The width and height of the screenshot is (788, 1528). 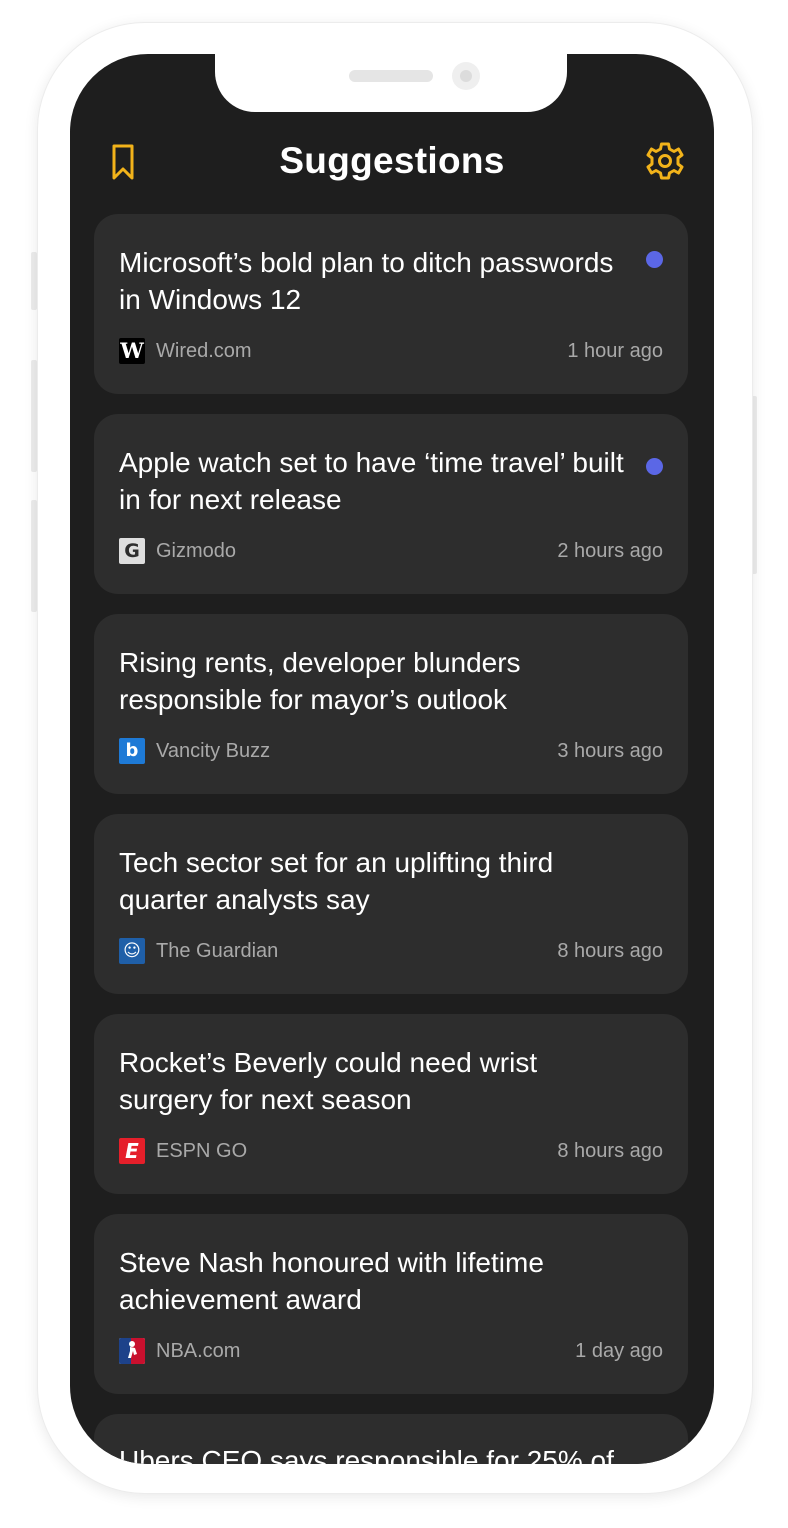 I want to click on speaker-grille, so click(x=391, y=76).